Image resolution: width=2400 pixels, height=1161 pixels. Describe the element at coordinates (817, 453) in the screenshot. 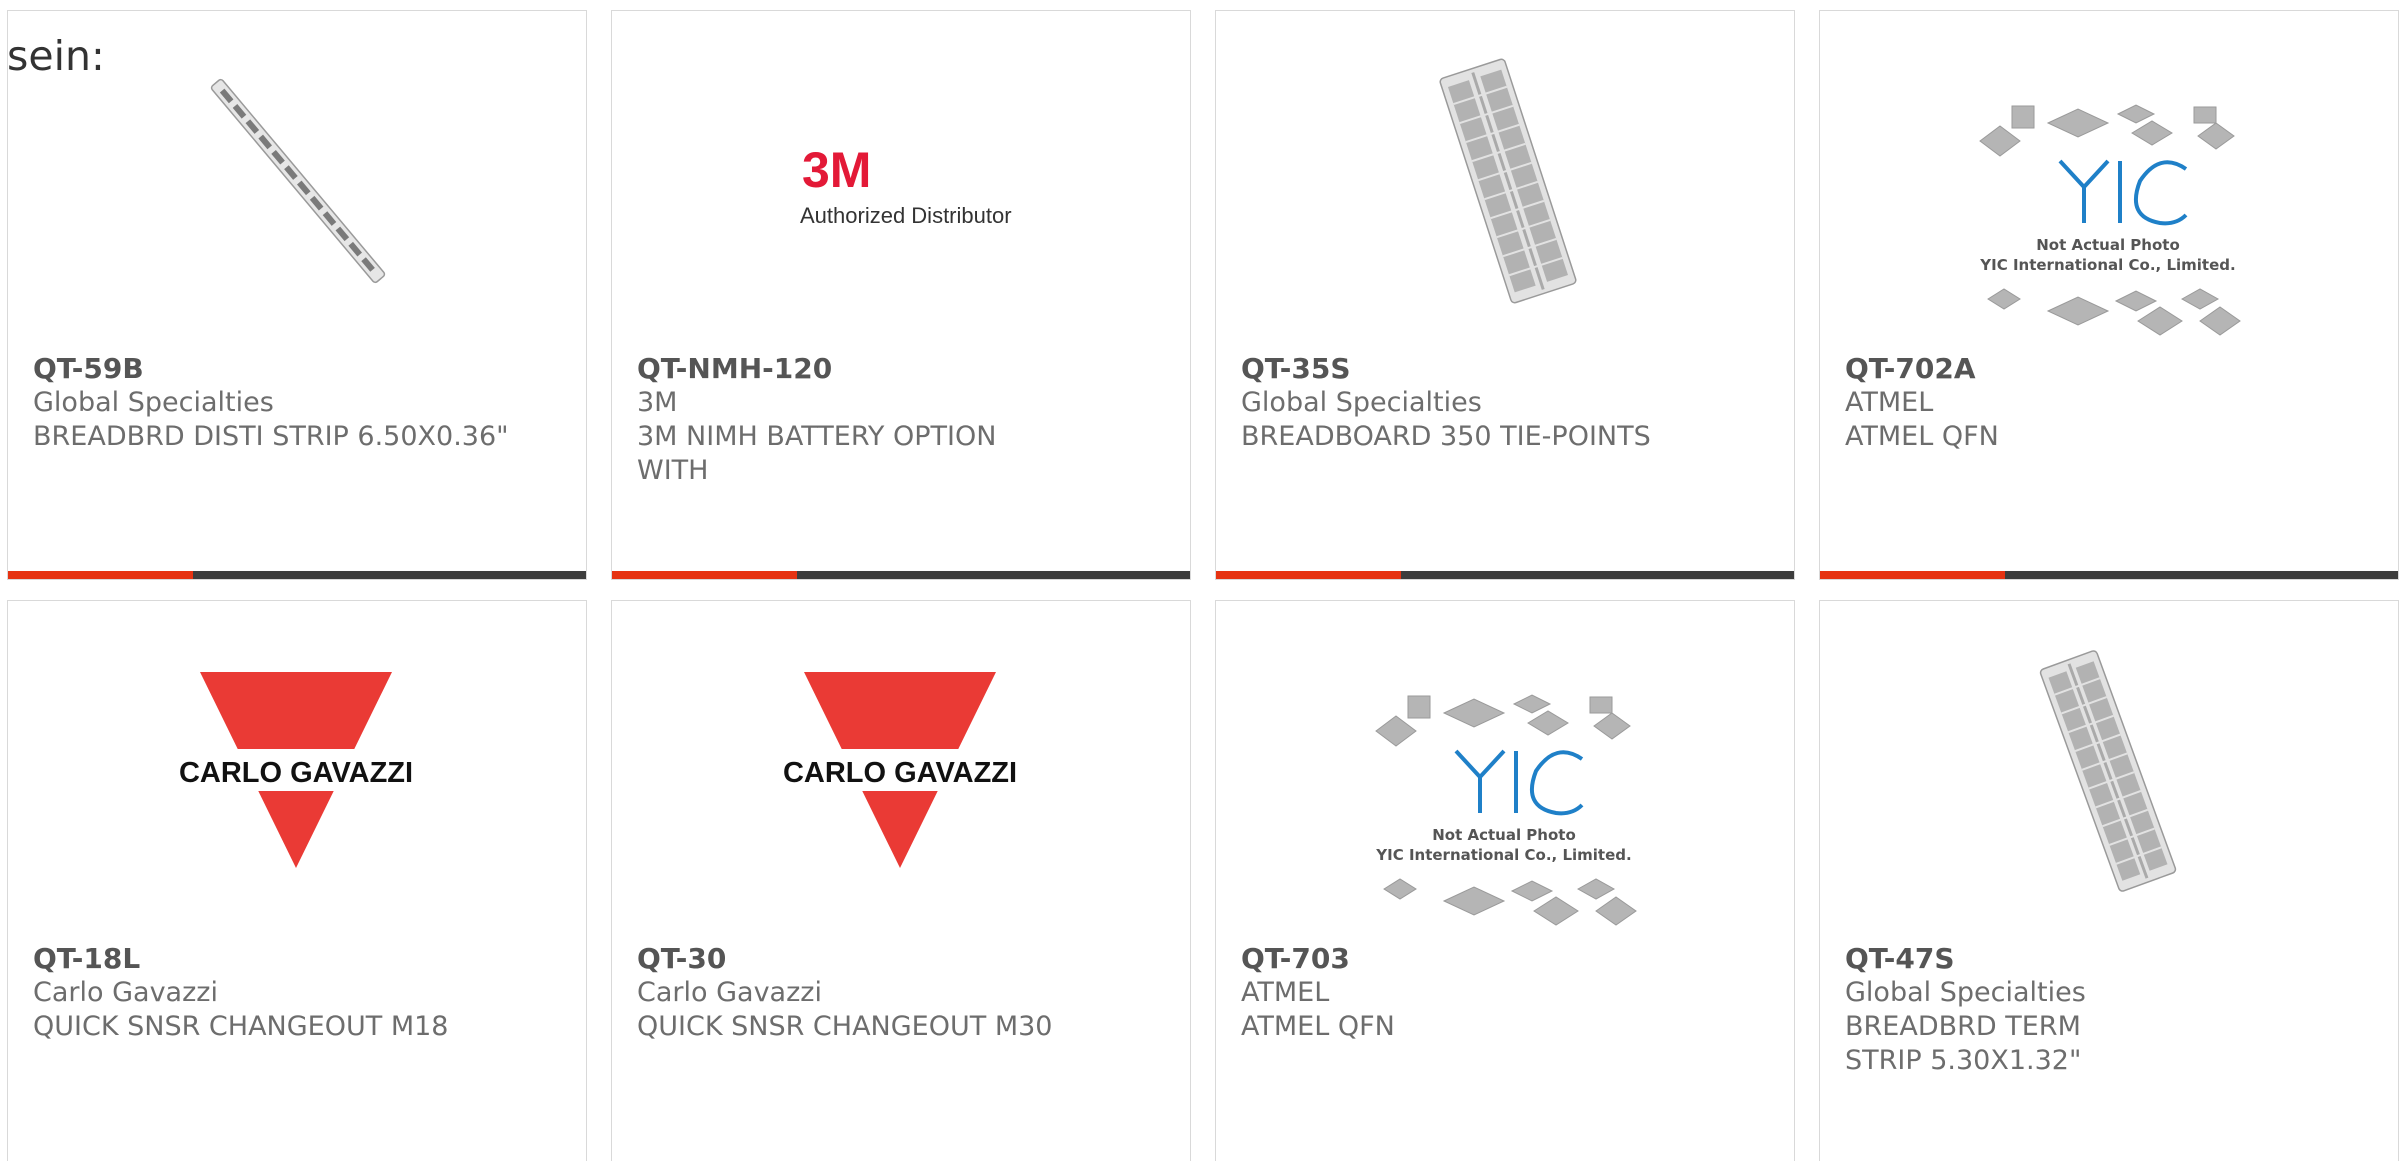

I see `description: 3M NIMH BATTERY OPTION WITH` at that location.